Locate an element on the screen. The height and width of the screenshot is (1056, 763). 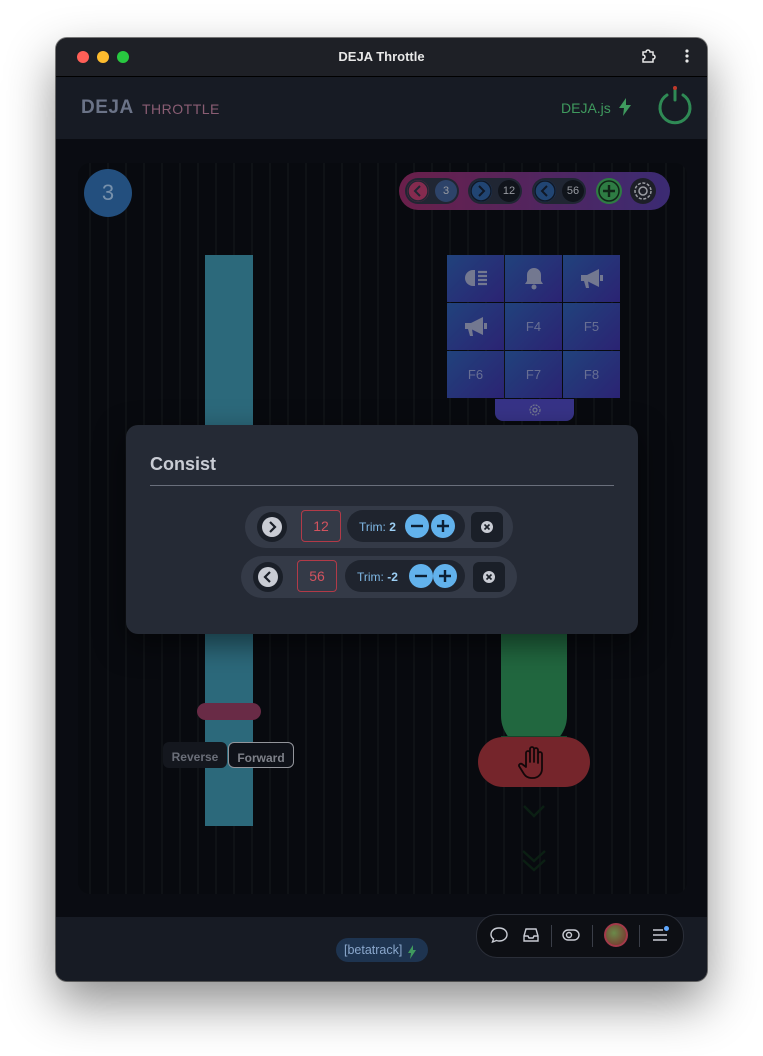
consist-dialog: Consist 12 Trim: 2 56 Trim: -2 is located at coordinates (382, 529).